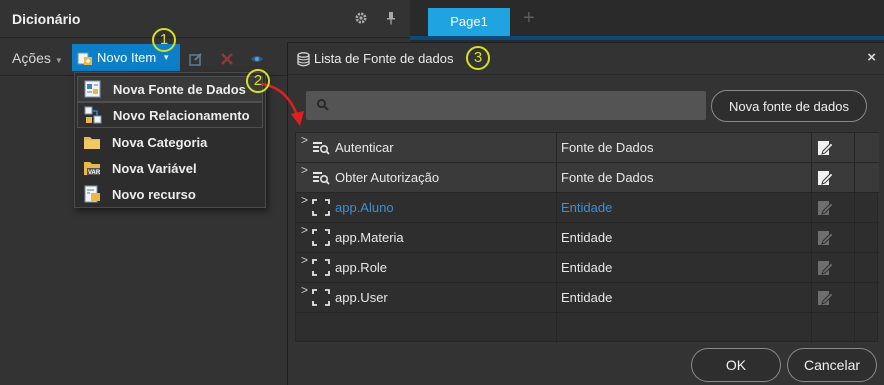  What do you see at coordinates (516, 105) in the screenshot?
I see `search-input` at bounding box center [516, 105].